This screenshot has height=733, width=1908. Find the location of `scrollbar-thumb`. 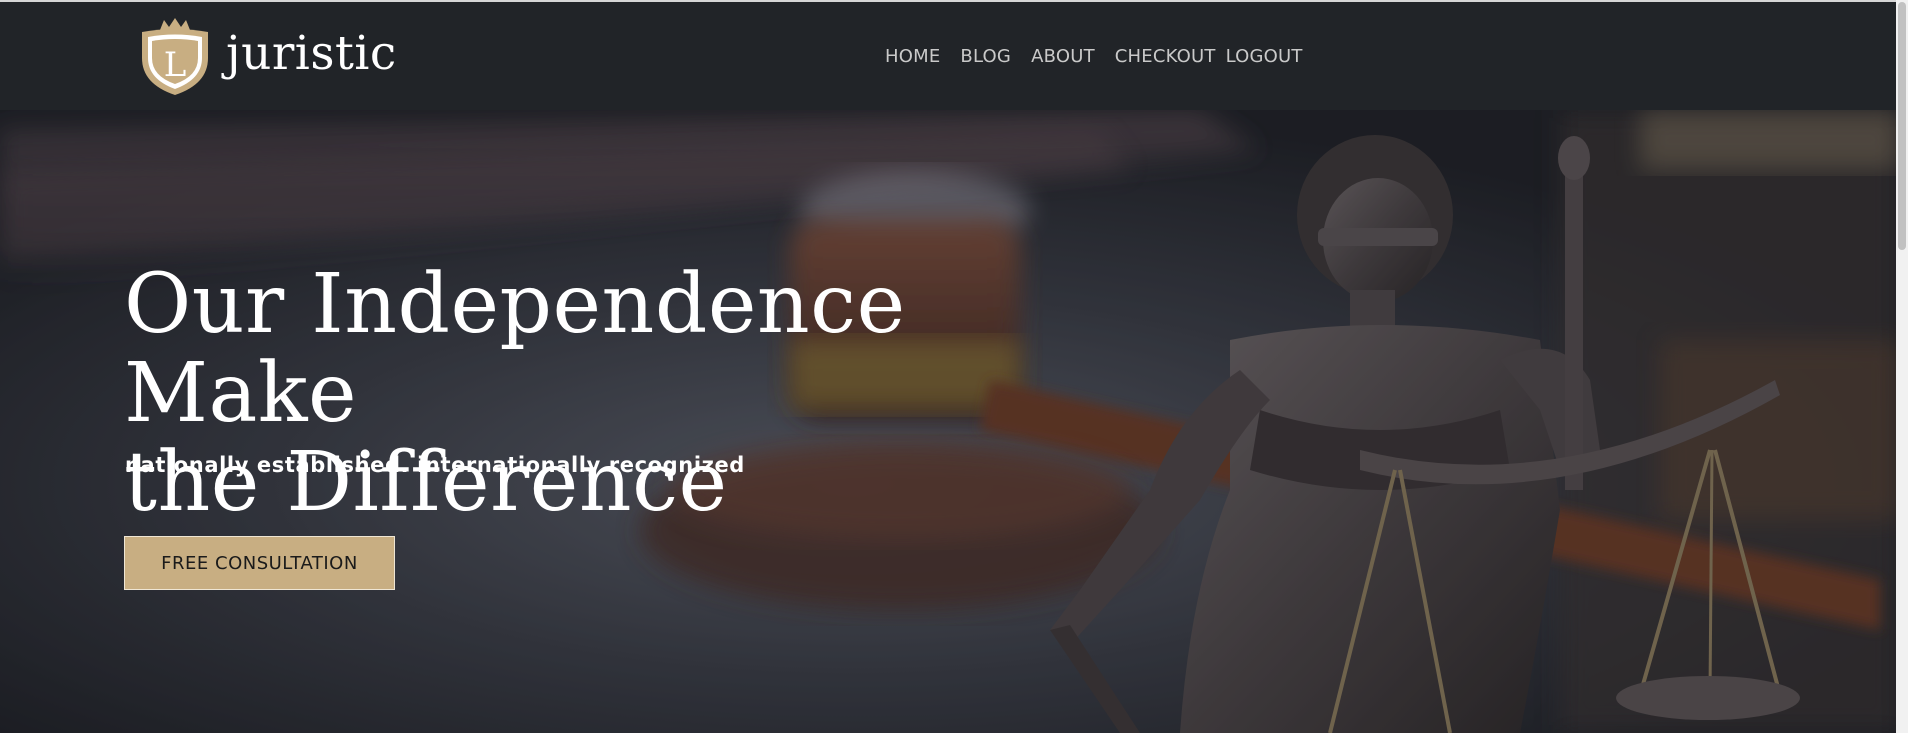

scrollbar-thumb is located at coordinates (1902, 126).